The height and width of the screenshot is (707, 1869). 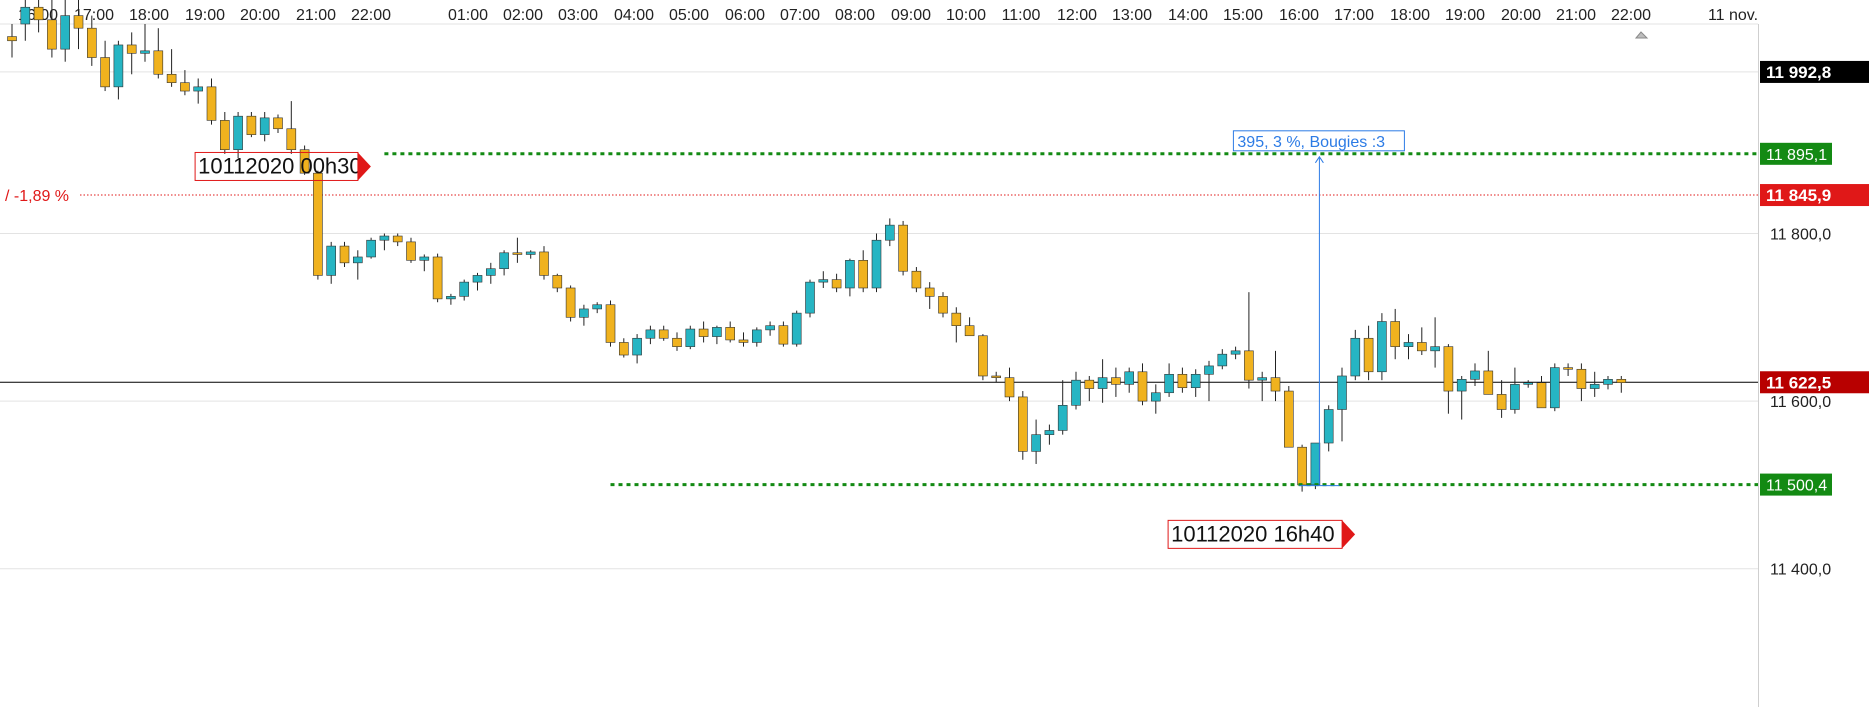 I want to click on price-badge-label: 11 845,9, so click(x=1798, y=195).